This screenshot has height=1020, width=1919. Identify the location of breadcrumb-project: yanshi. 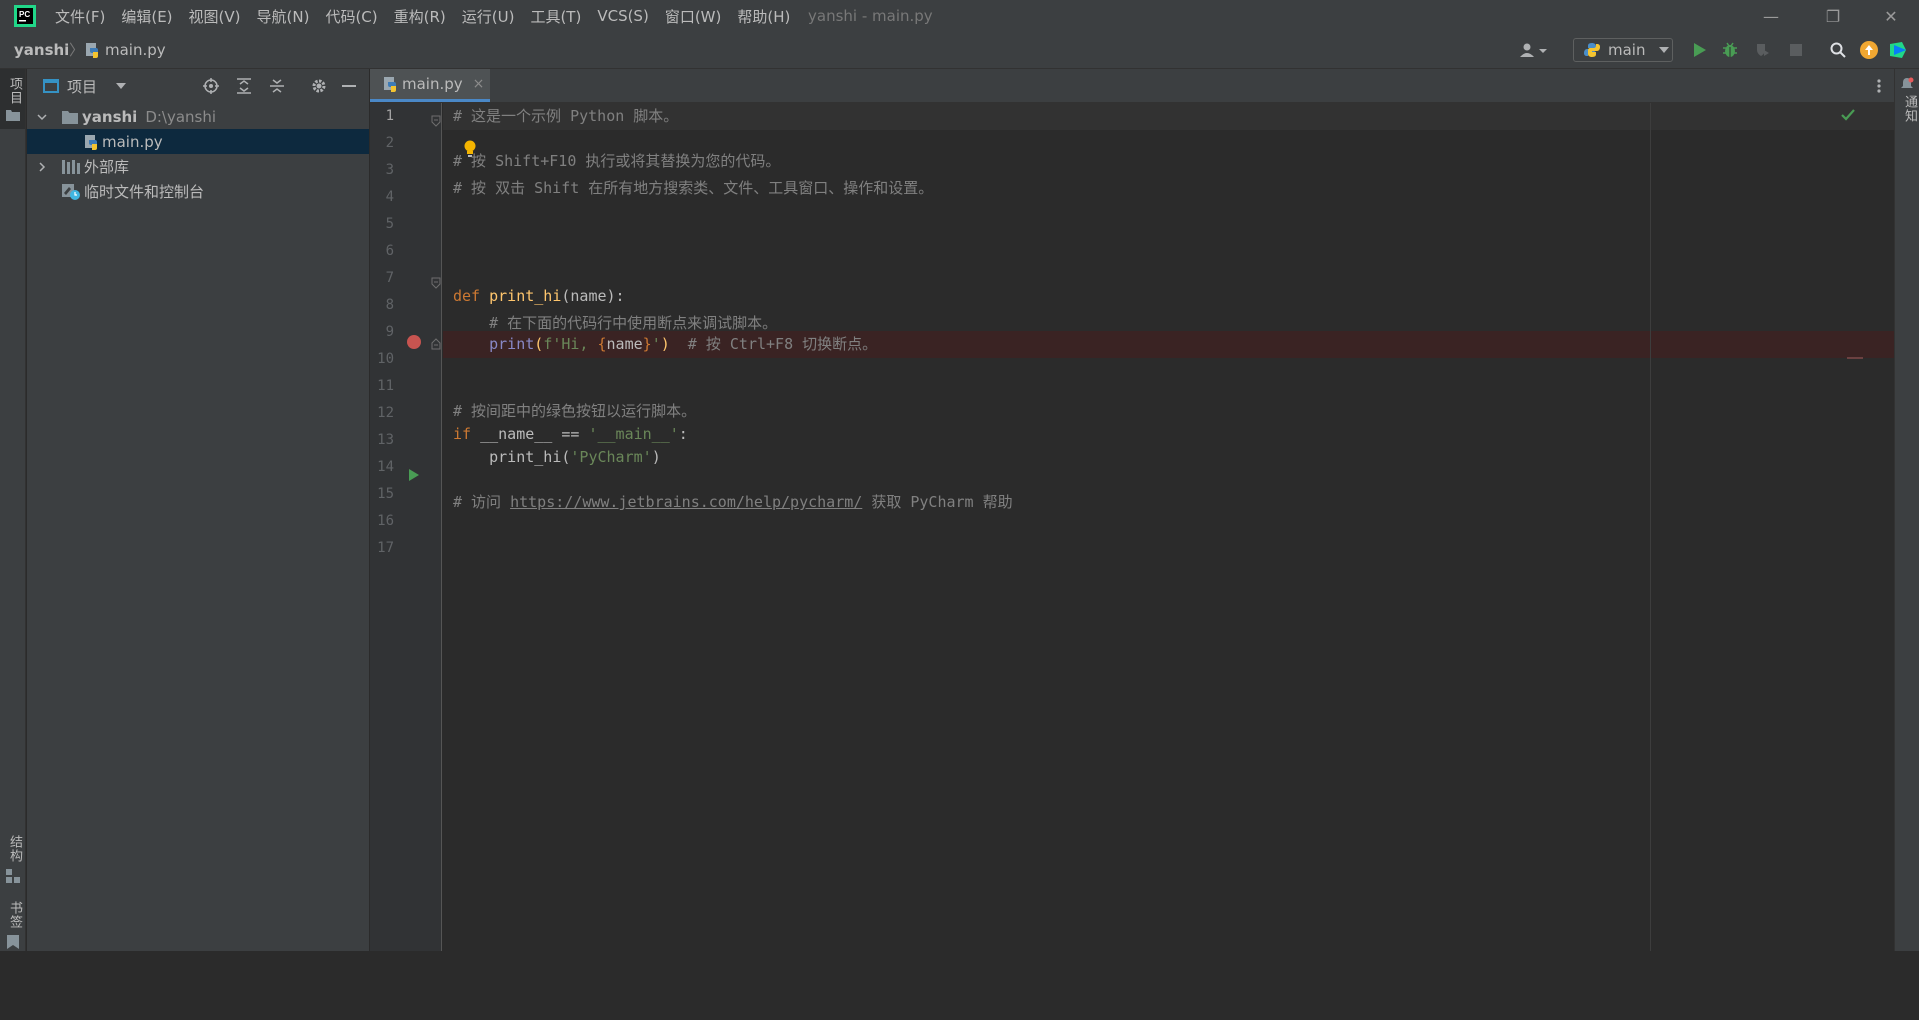
(41, 50).